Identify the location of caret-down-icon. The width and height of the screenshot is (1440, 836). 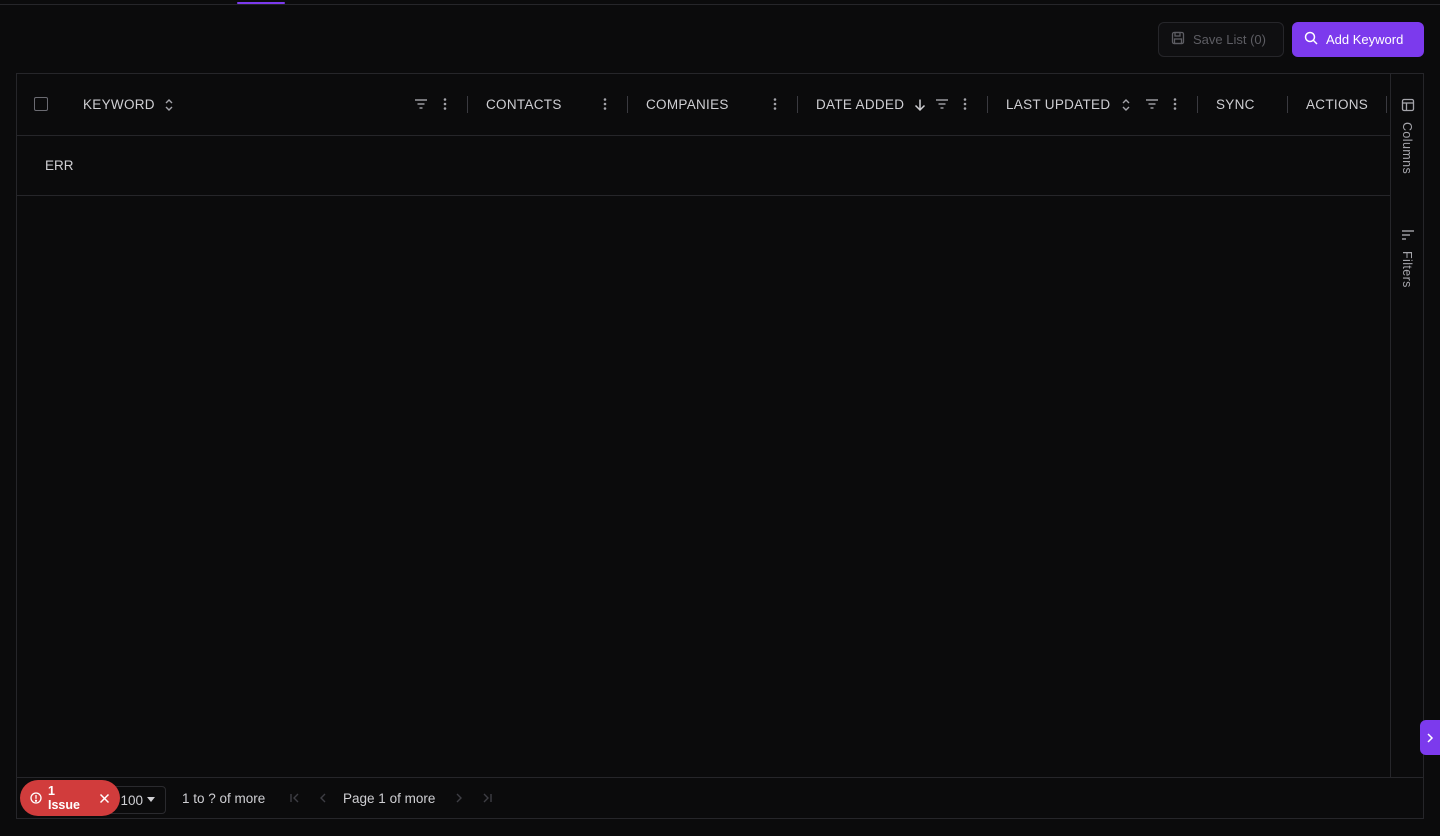
(151, 800).